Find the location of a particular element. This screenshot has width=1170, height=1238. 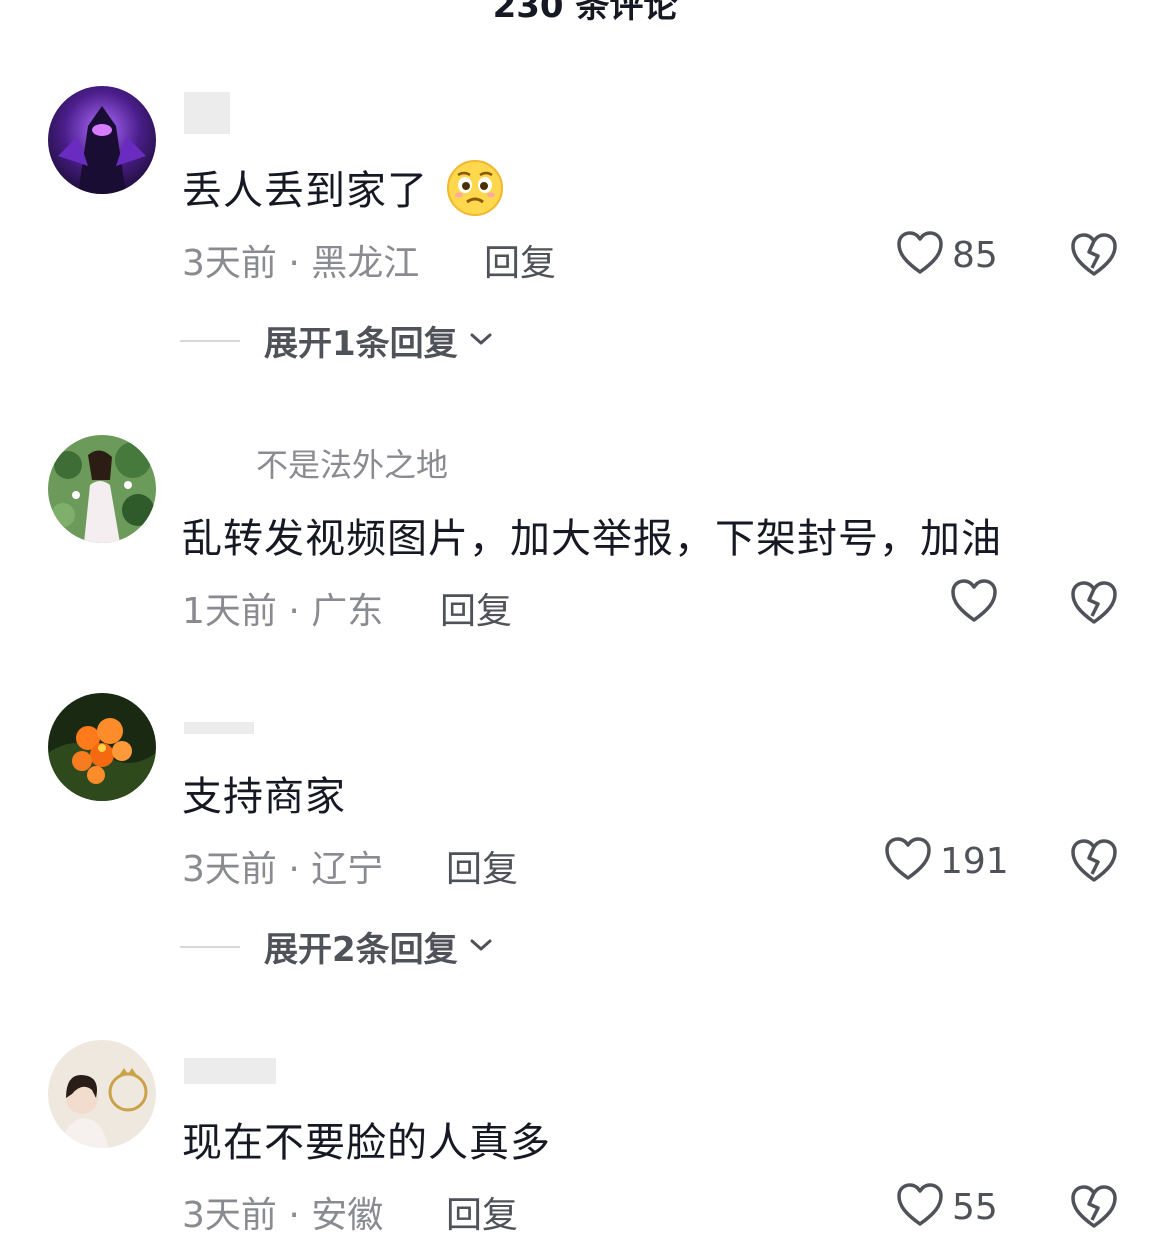

expand-replies-button: 展开1条回复 is located at coordinates (337, 340).